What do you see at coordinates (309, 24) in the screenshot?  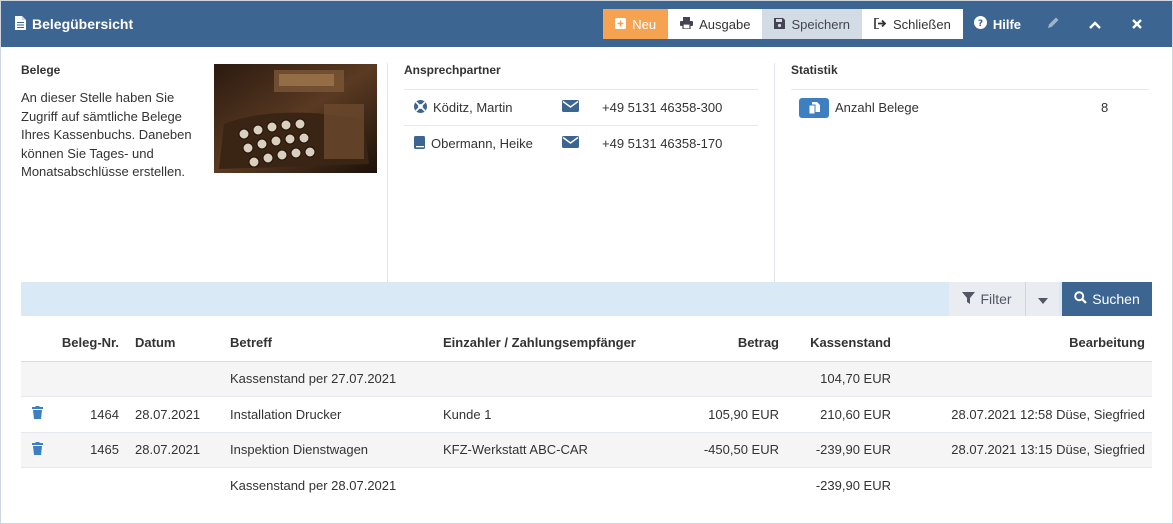 I see `window-title: Belegübersicht` at bounding box center [309, 24].